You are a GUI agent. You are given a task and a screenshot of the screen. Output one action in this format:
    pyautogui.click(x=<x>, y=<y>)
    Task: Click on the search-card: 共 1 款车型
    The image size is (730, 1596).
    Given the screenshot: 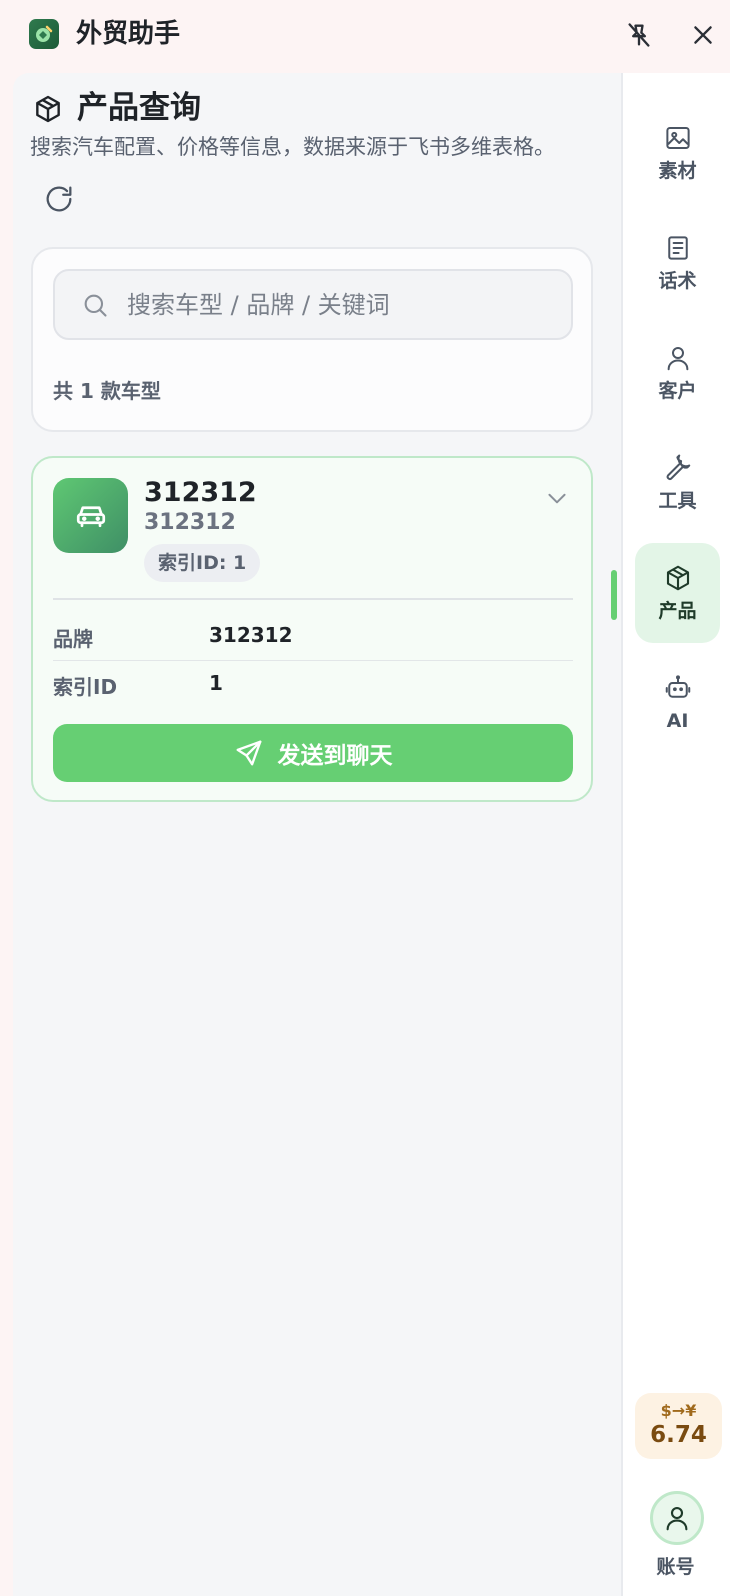 What is the action you would take?
    pyautogui.click(x=312, y=339)
    